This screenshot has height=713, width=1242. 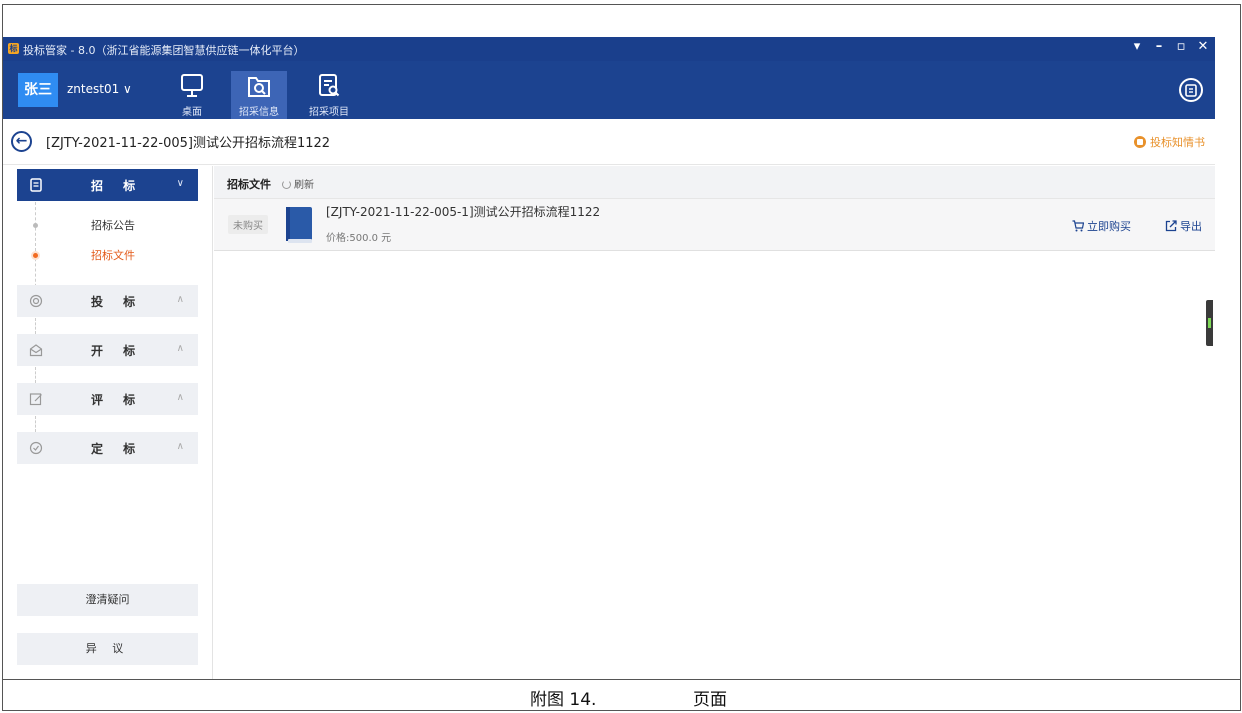 I want to click on document-name: [ZJTY-2021-11-22-005-1]测试公开招标流程1122, so click(x=463, y=212).